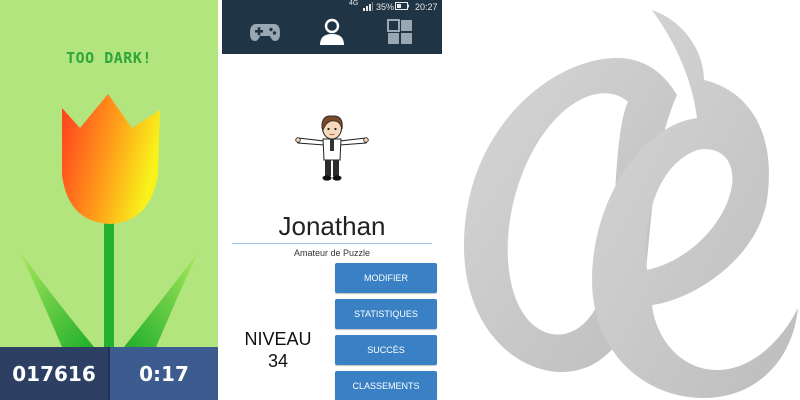 This screenshot has width=800, height=400. Describe the element at coordinates (332, 226) in the screenshot. I see `player-name: Jonathan` at that location.